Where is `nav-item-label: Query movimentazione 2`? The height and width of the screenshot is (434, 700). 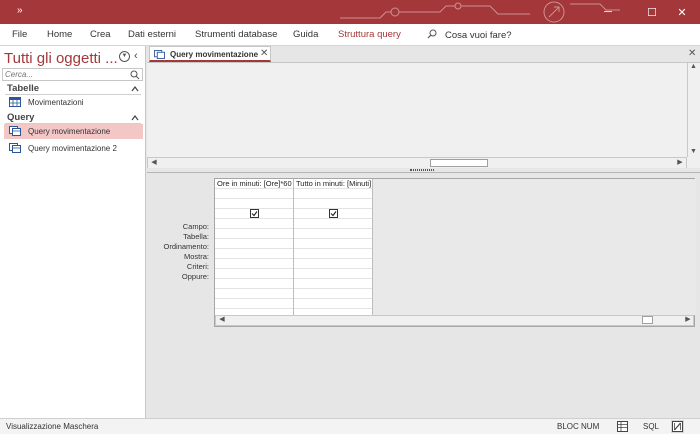 nav-item-label: Query movimentazione 2 is located at coordinates (72, 148).